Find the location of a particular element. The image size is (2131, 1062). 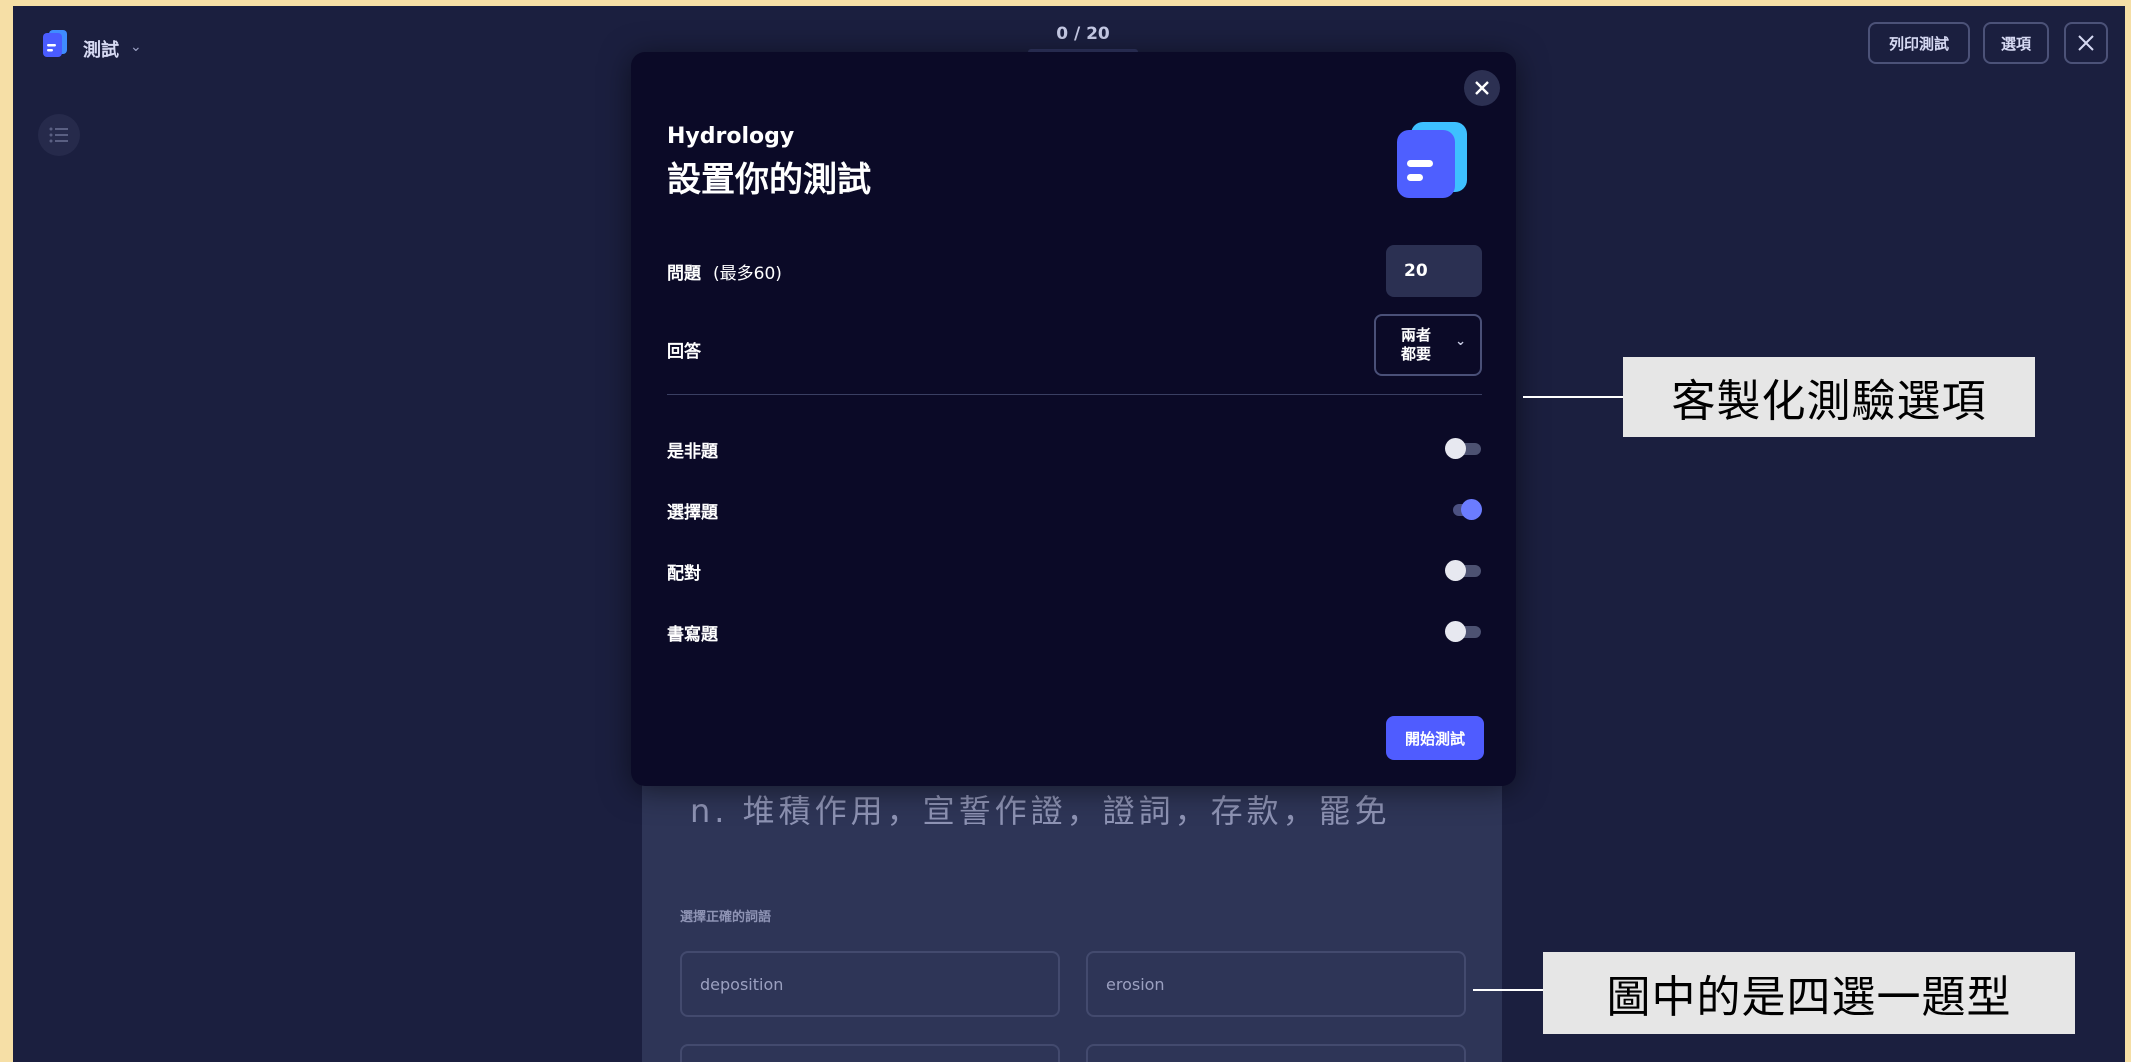

annotation-customize: 客製化測驗選項 is located at coordinates (1829, 397).